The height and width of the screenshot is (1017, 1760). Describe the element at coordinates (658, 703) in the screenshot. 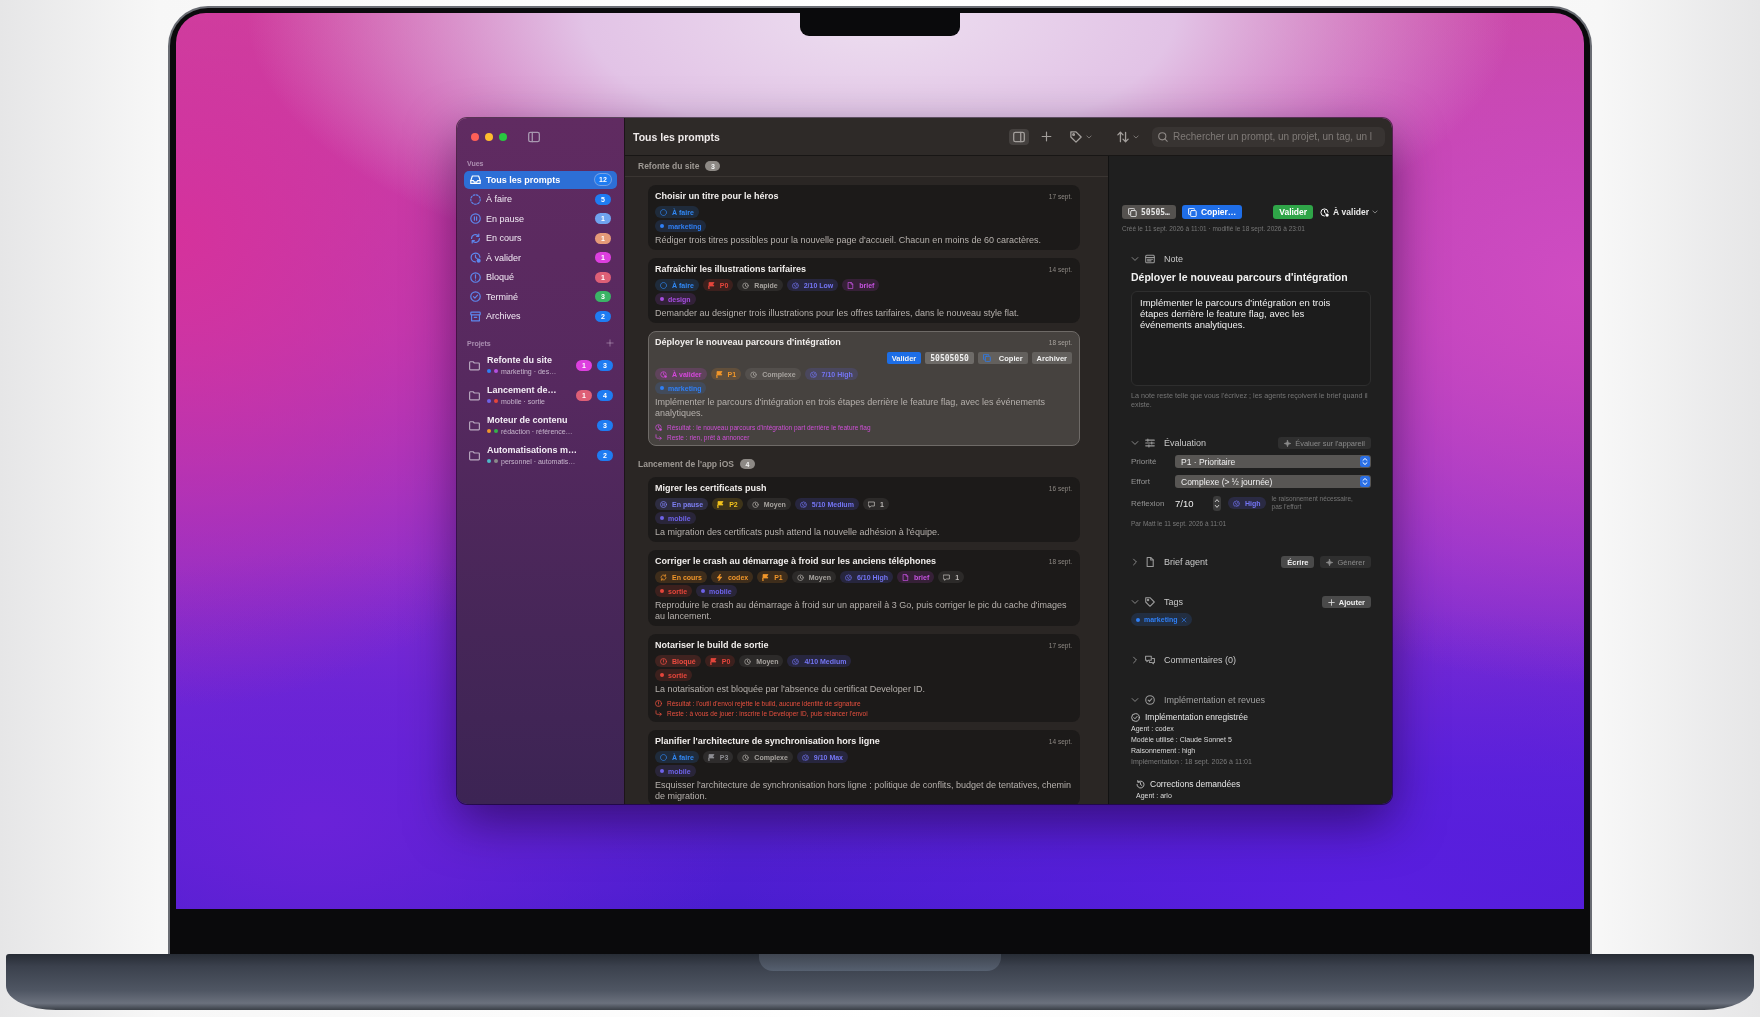

I see `alert-icon` at that location.